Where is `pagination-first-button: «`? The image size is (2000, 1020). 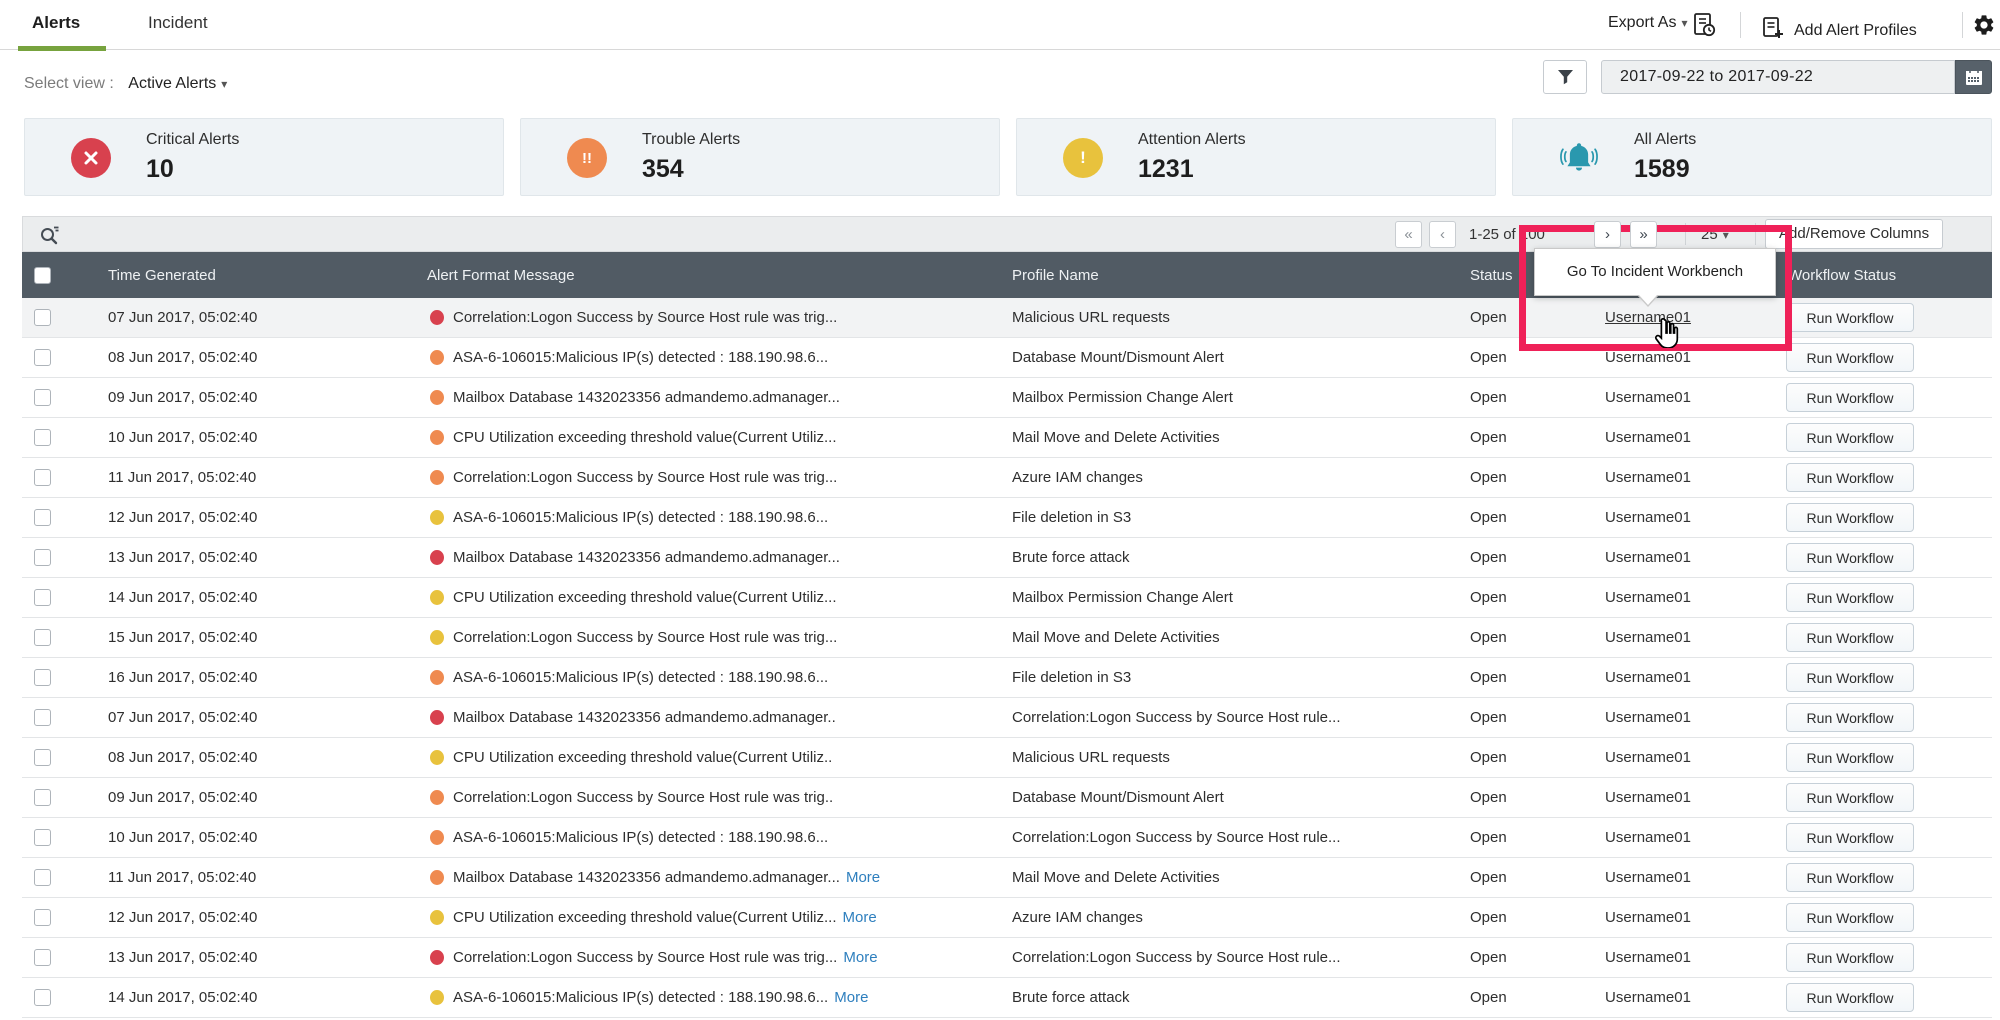
pagination-first-button: « is located at coordinates (1408, 234).